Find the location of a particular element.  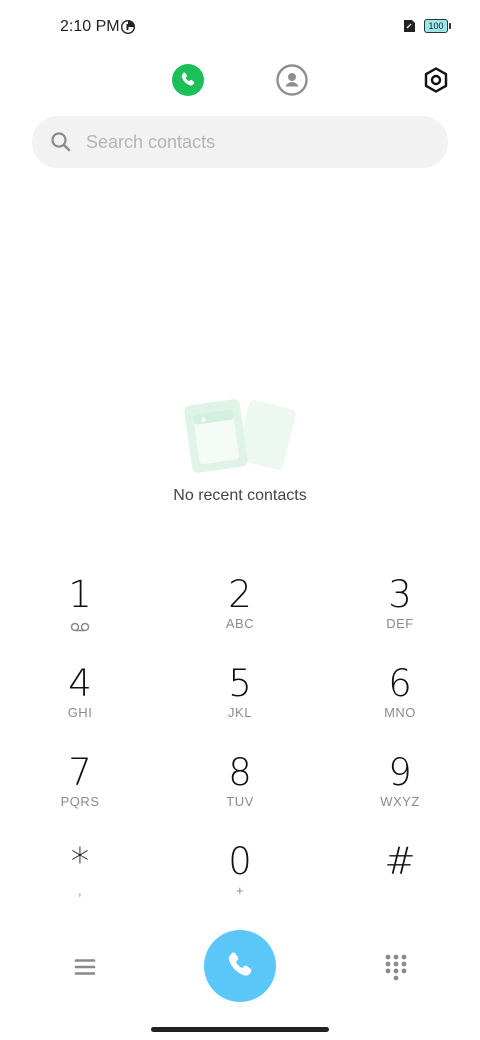

key-0: 0 + is located at coordinates (240, 879).